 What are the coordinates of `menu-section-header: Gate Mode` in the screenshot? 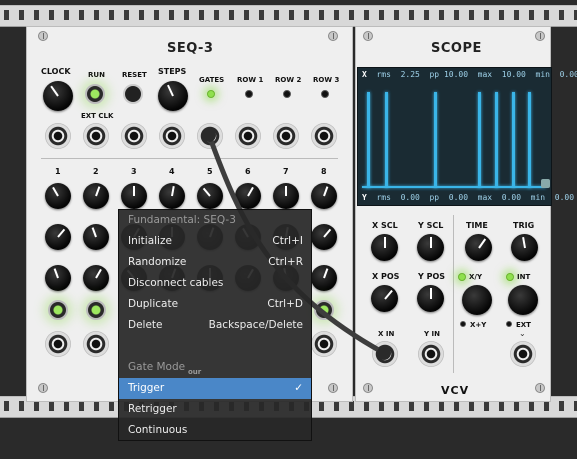 It's located at (157, 367).